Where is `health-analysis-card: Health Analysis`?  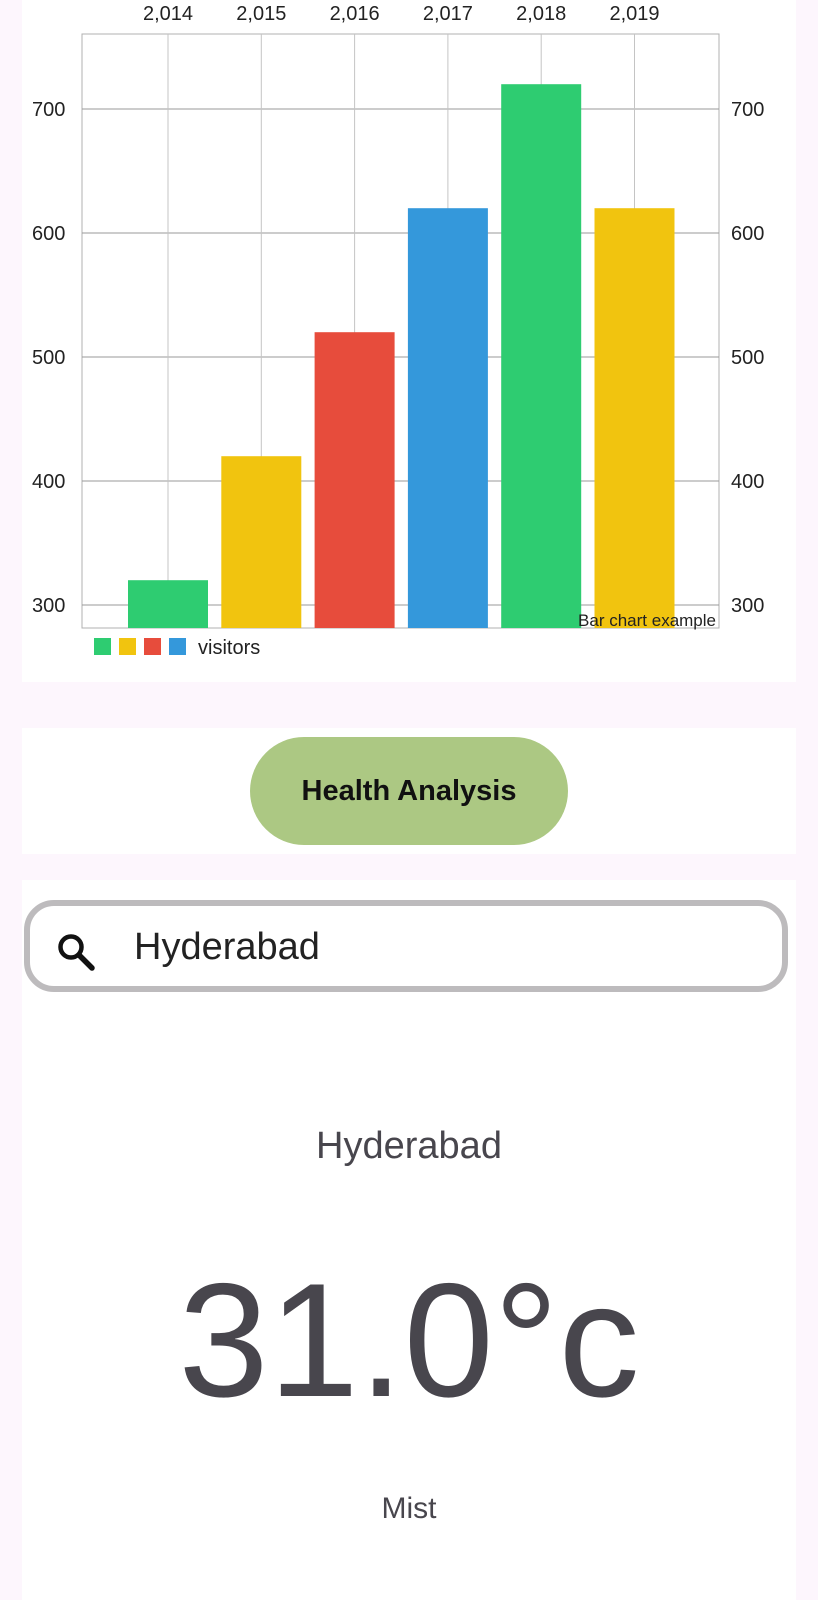
health-analysis-card: Health Analysis is located at coordinates (409, 791).